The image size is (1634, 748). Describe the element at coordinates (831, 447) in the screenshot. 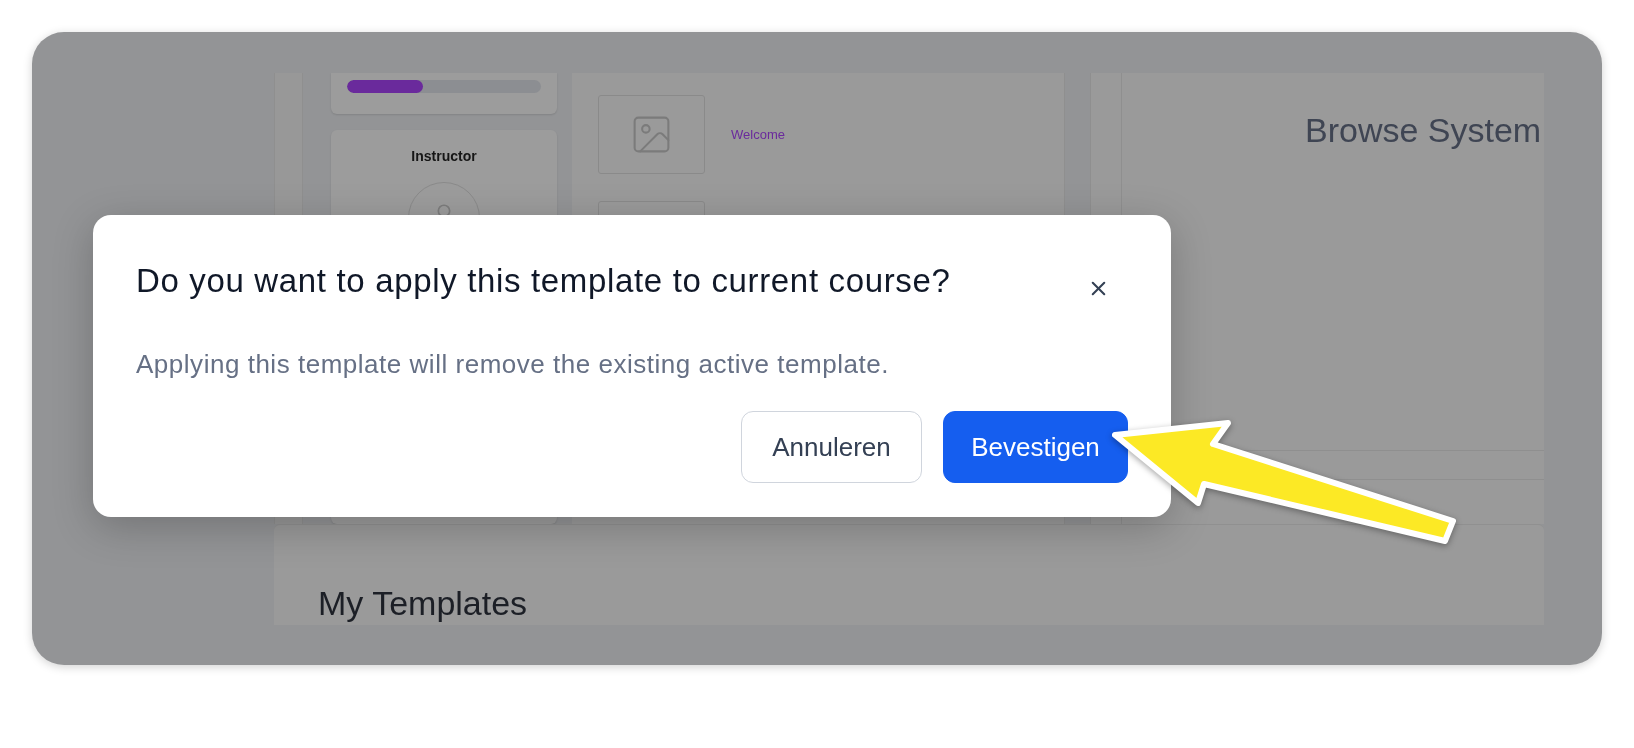

I see `cancel-button: Annuleren` at that location.